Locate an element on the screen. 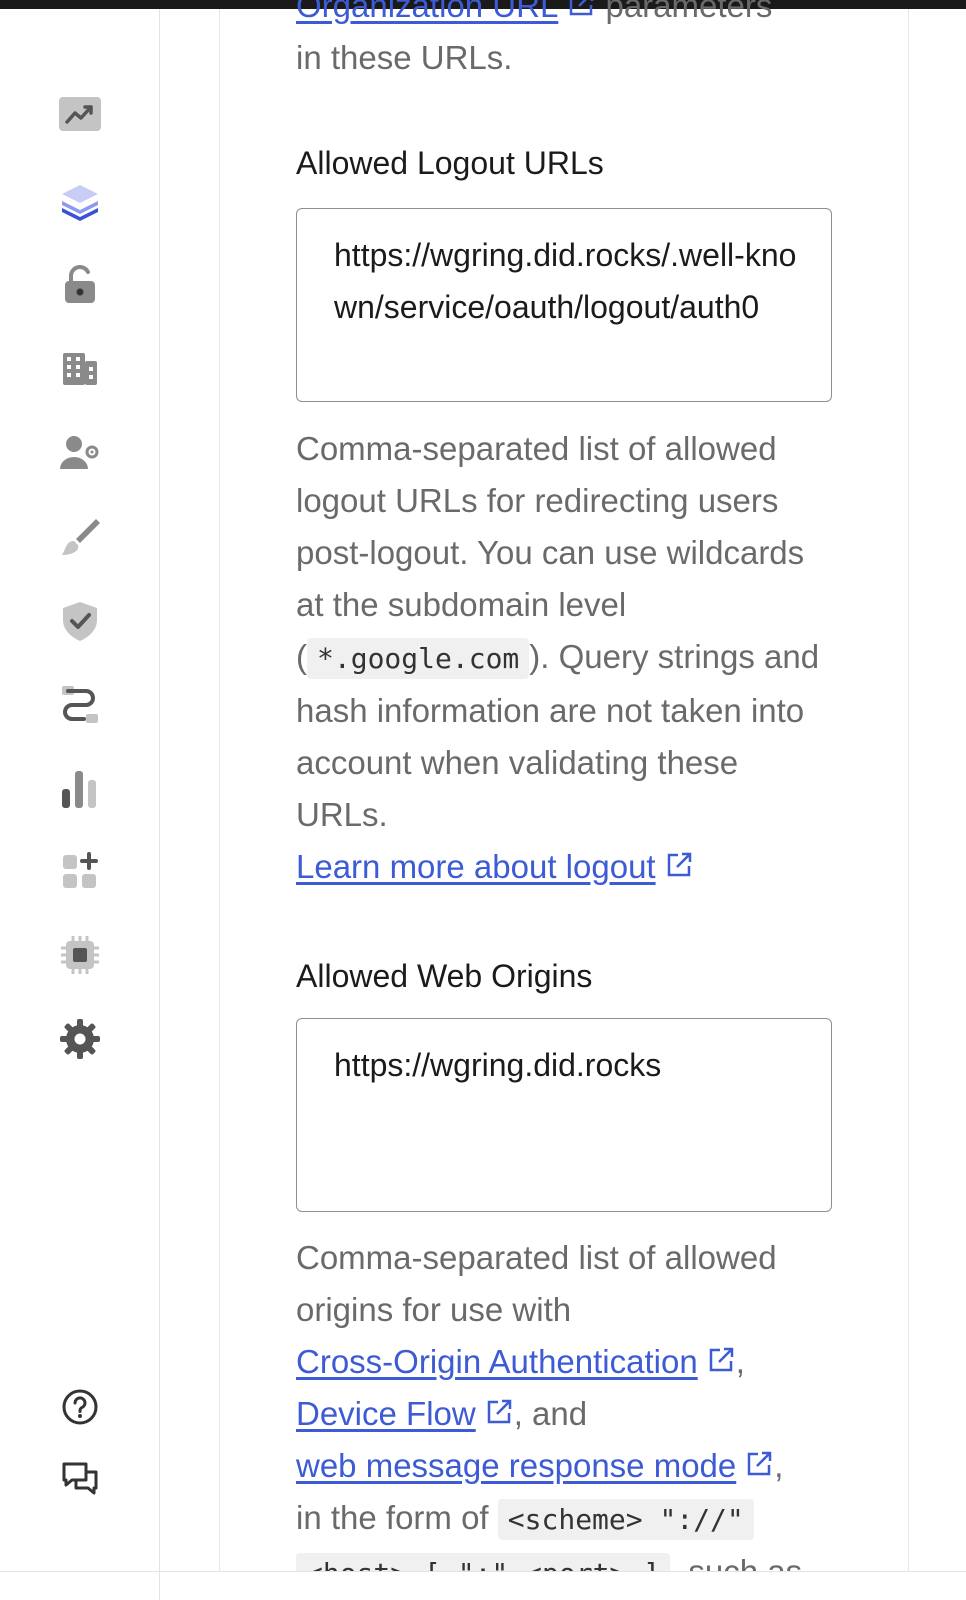 Image resolution: width=966 pixels, height=1600 pixels. help-circle-icon is located at coordinates (80, 1407).